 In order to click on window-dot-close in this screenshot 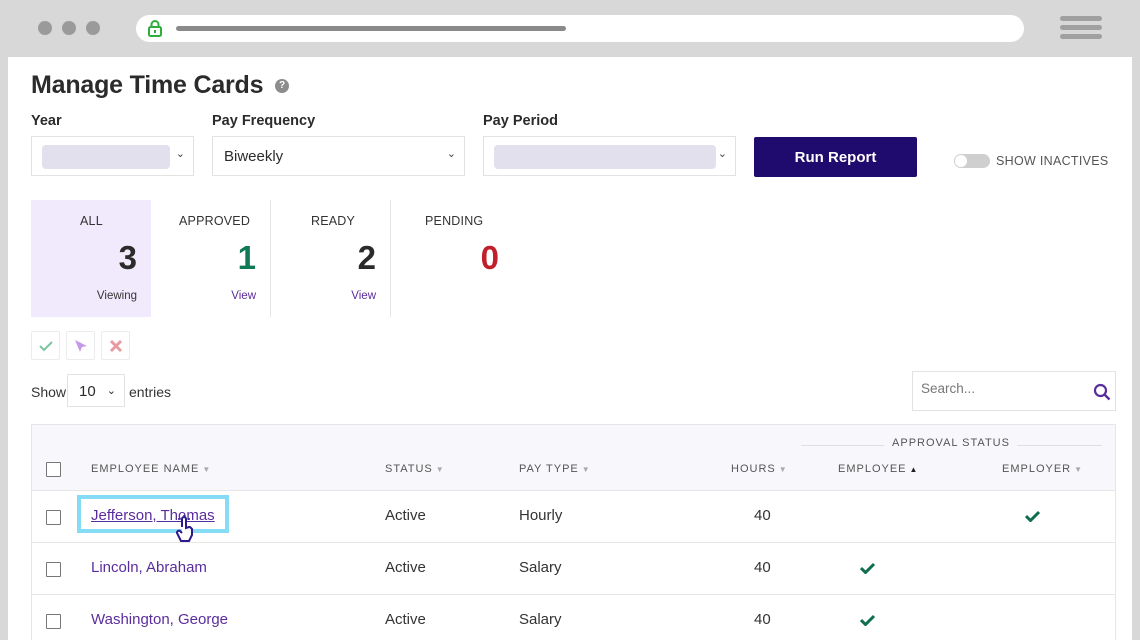, I will do `click(45, 28)`.